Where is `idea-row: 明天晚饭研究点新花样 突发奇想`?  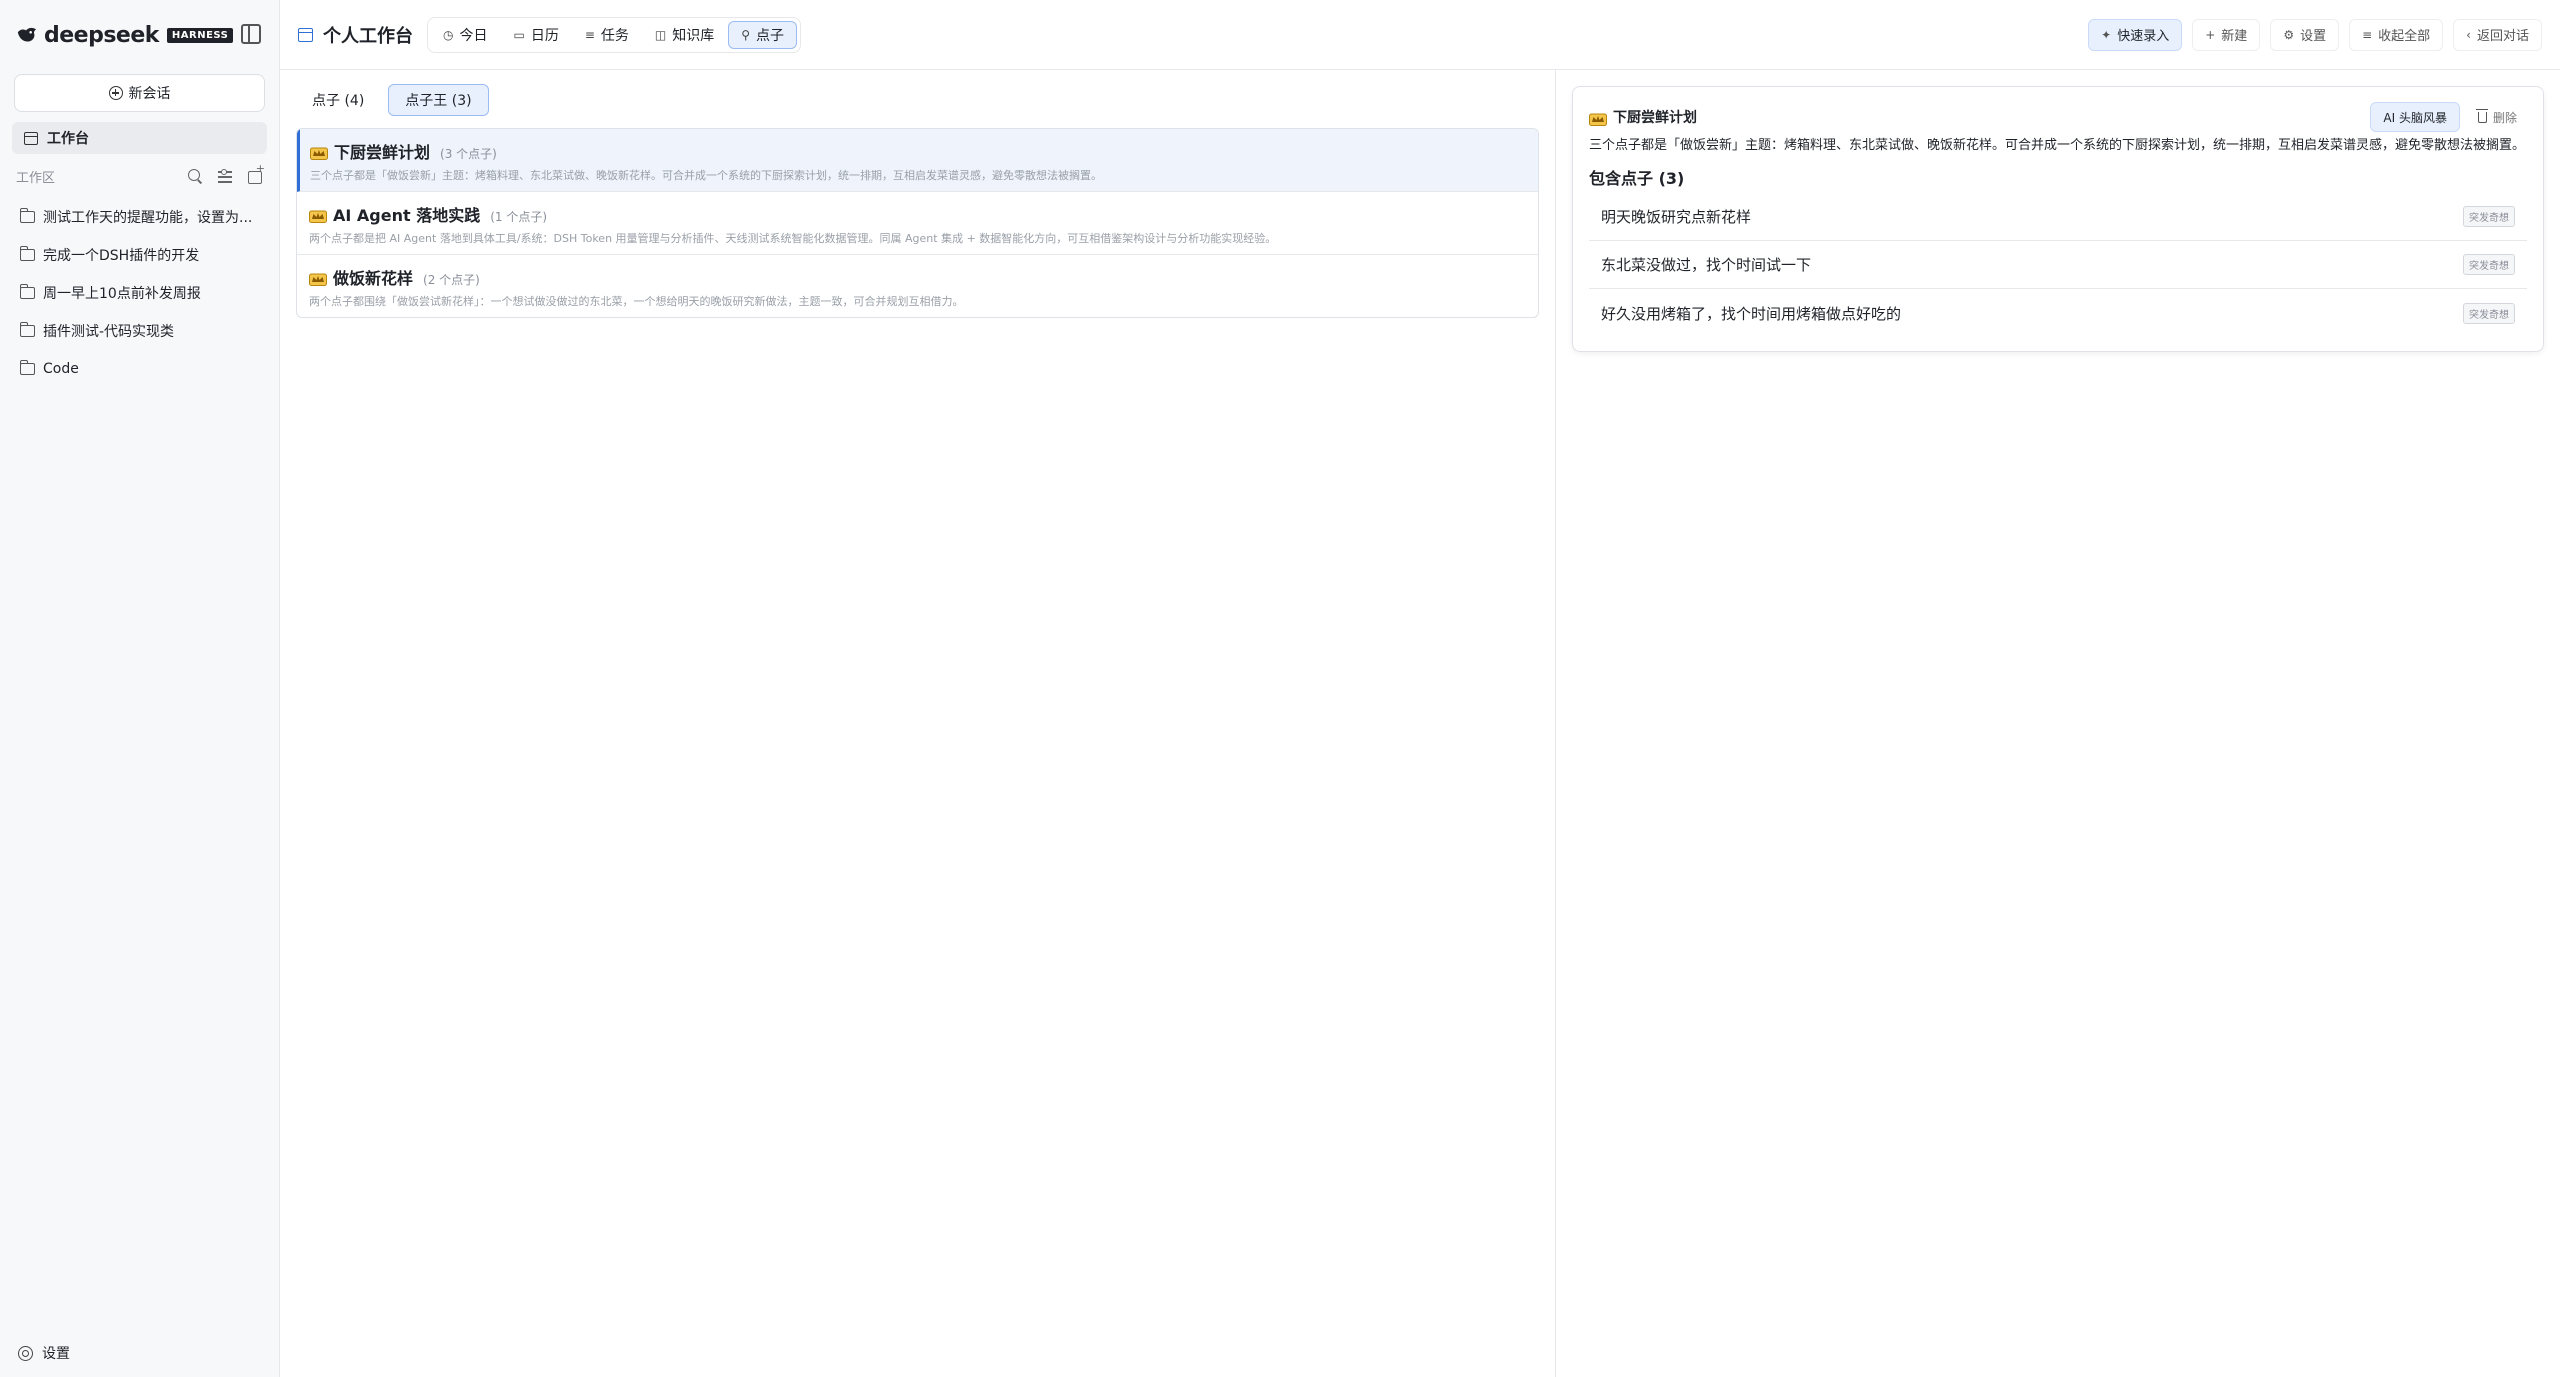
idea-row: 明天晚饭研究点新花样 突发奇想 is located at coordinates (2058, 217).